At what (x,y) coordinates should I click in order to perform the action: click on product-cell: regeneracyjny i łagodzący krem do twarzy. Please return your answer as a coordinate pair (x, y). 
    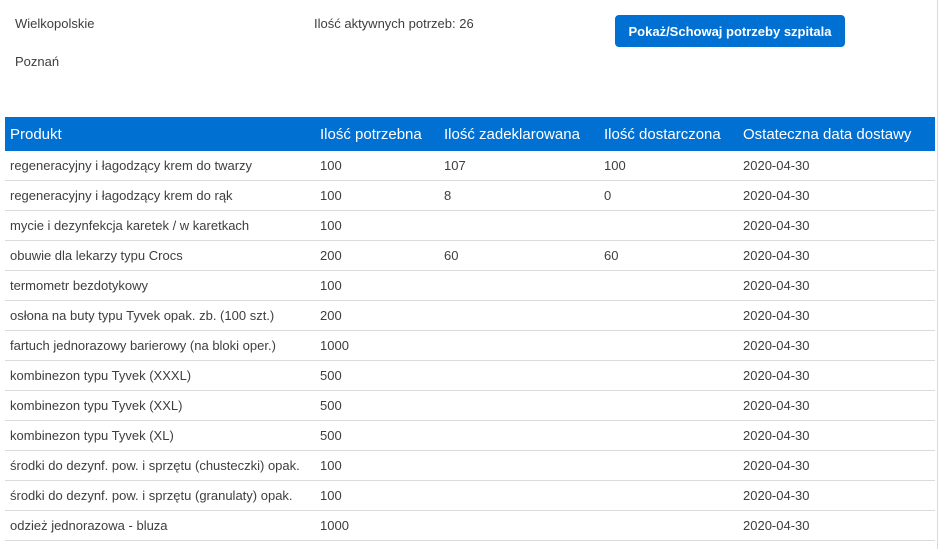
    Looking at the image, I should click on (160, 166).